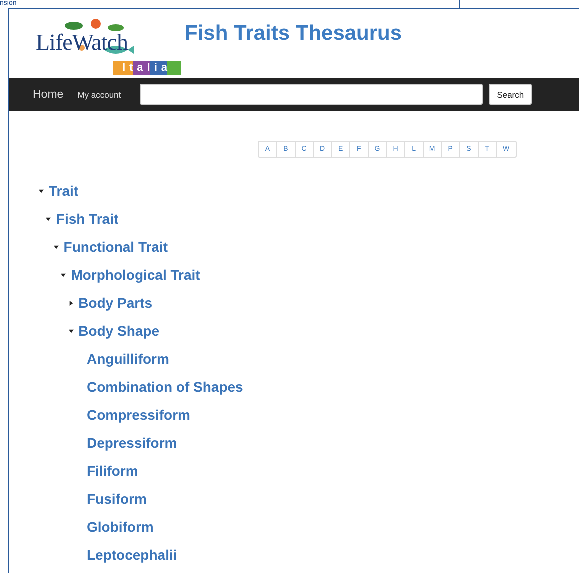 The height and width of the screenshot is (573, 579). I want to click on tree-item: Combination of Shapes, so click(165, 387).